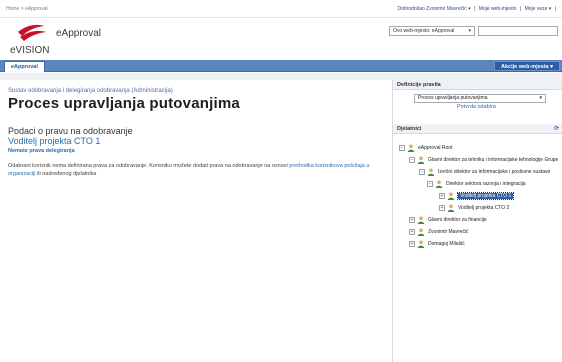 Image resolution: width=562 pixels, height=362 pixels. Describe the element at coordinates (485, 196) in the screenshot. I see `tree-node-label-selected: Voditelj projekta CTO 1` at that location.